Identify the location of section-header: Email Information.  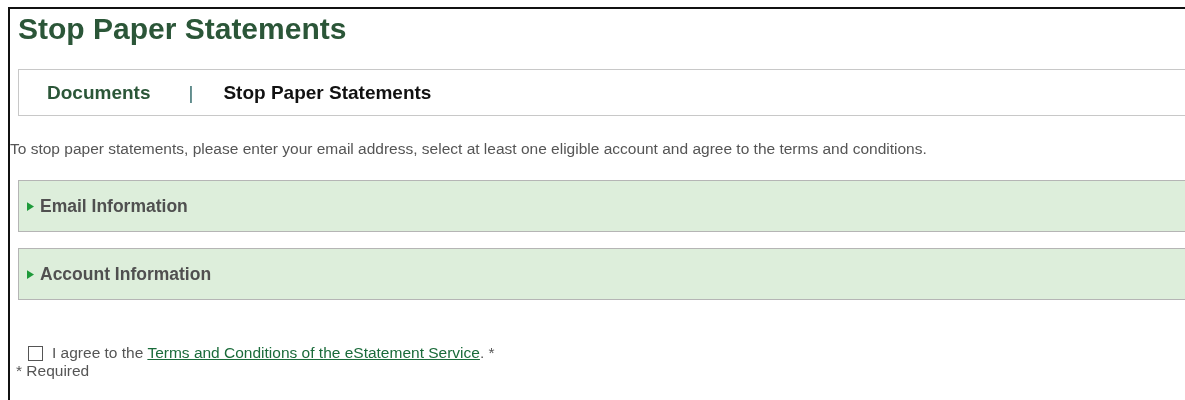
(601, 206).